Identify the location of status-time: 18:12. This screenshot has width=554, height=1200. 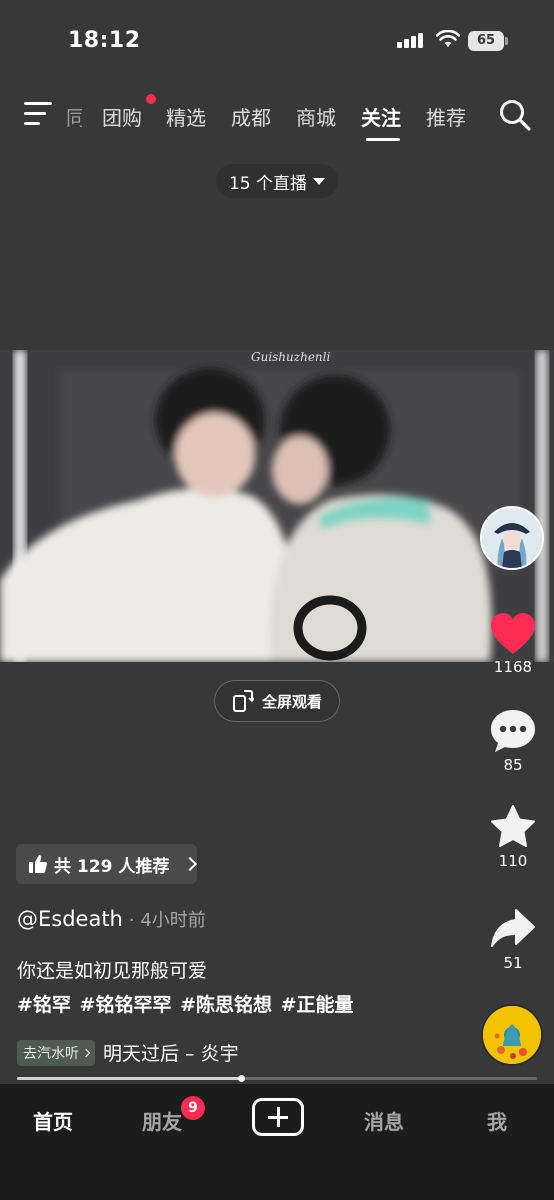
(104, 40).